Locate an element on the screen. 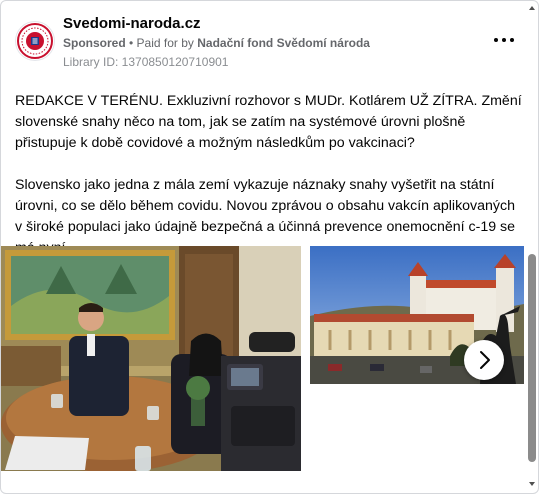 This screenshot has height=494, width=539. more-options-button is located at coordinates (504, 40).